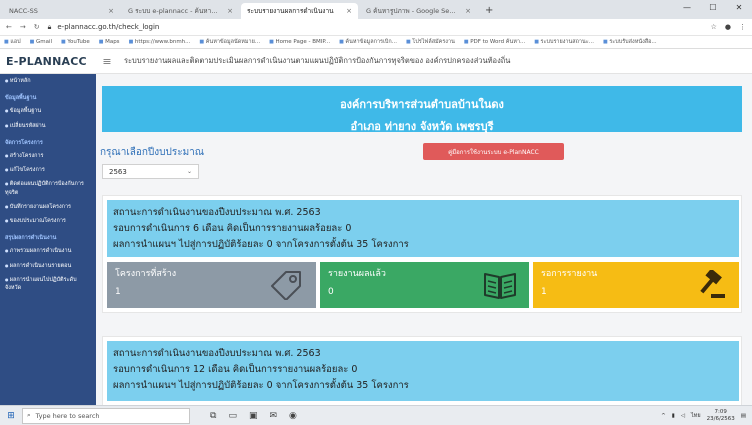 The width and height of the screenshot is (752, 425). What do you see at coordinates (211, 285) in the screenshot?
I see `tile-projects-created: โครงการที่สร้าง 1` at bounding box center [211, 285].